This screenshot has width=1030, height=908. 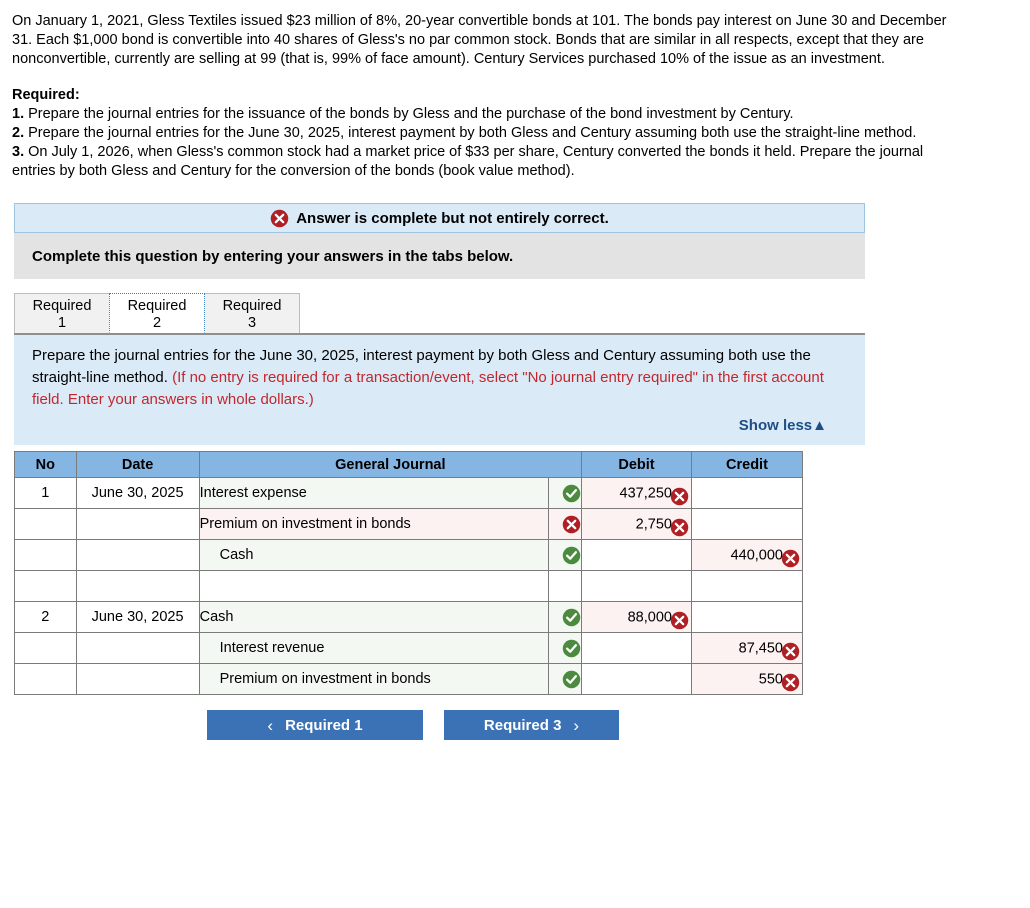 What do you see at coordinates (775, 425) in the screenshot?
I see `show-less-label: Show less` at bounding box center [775, 425].